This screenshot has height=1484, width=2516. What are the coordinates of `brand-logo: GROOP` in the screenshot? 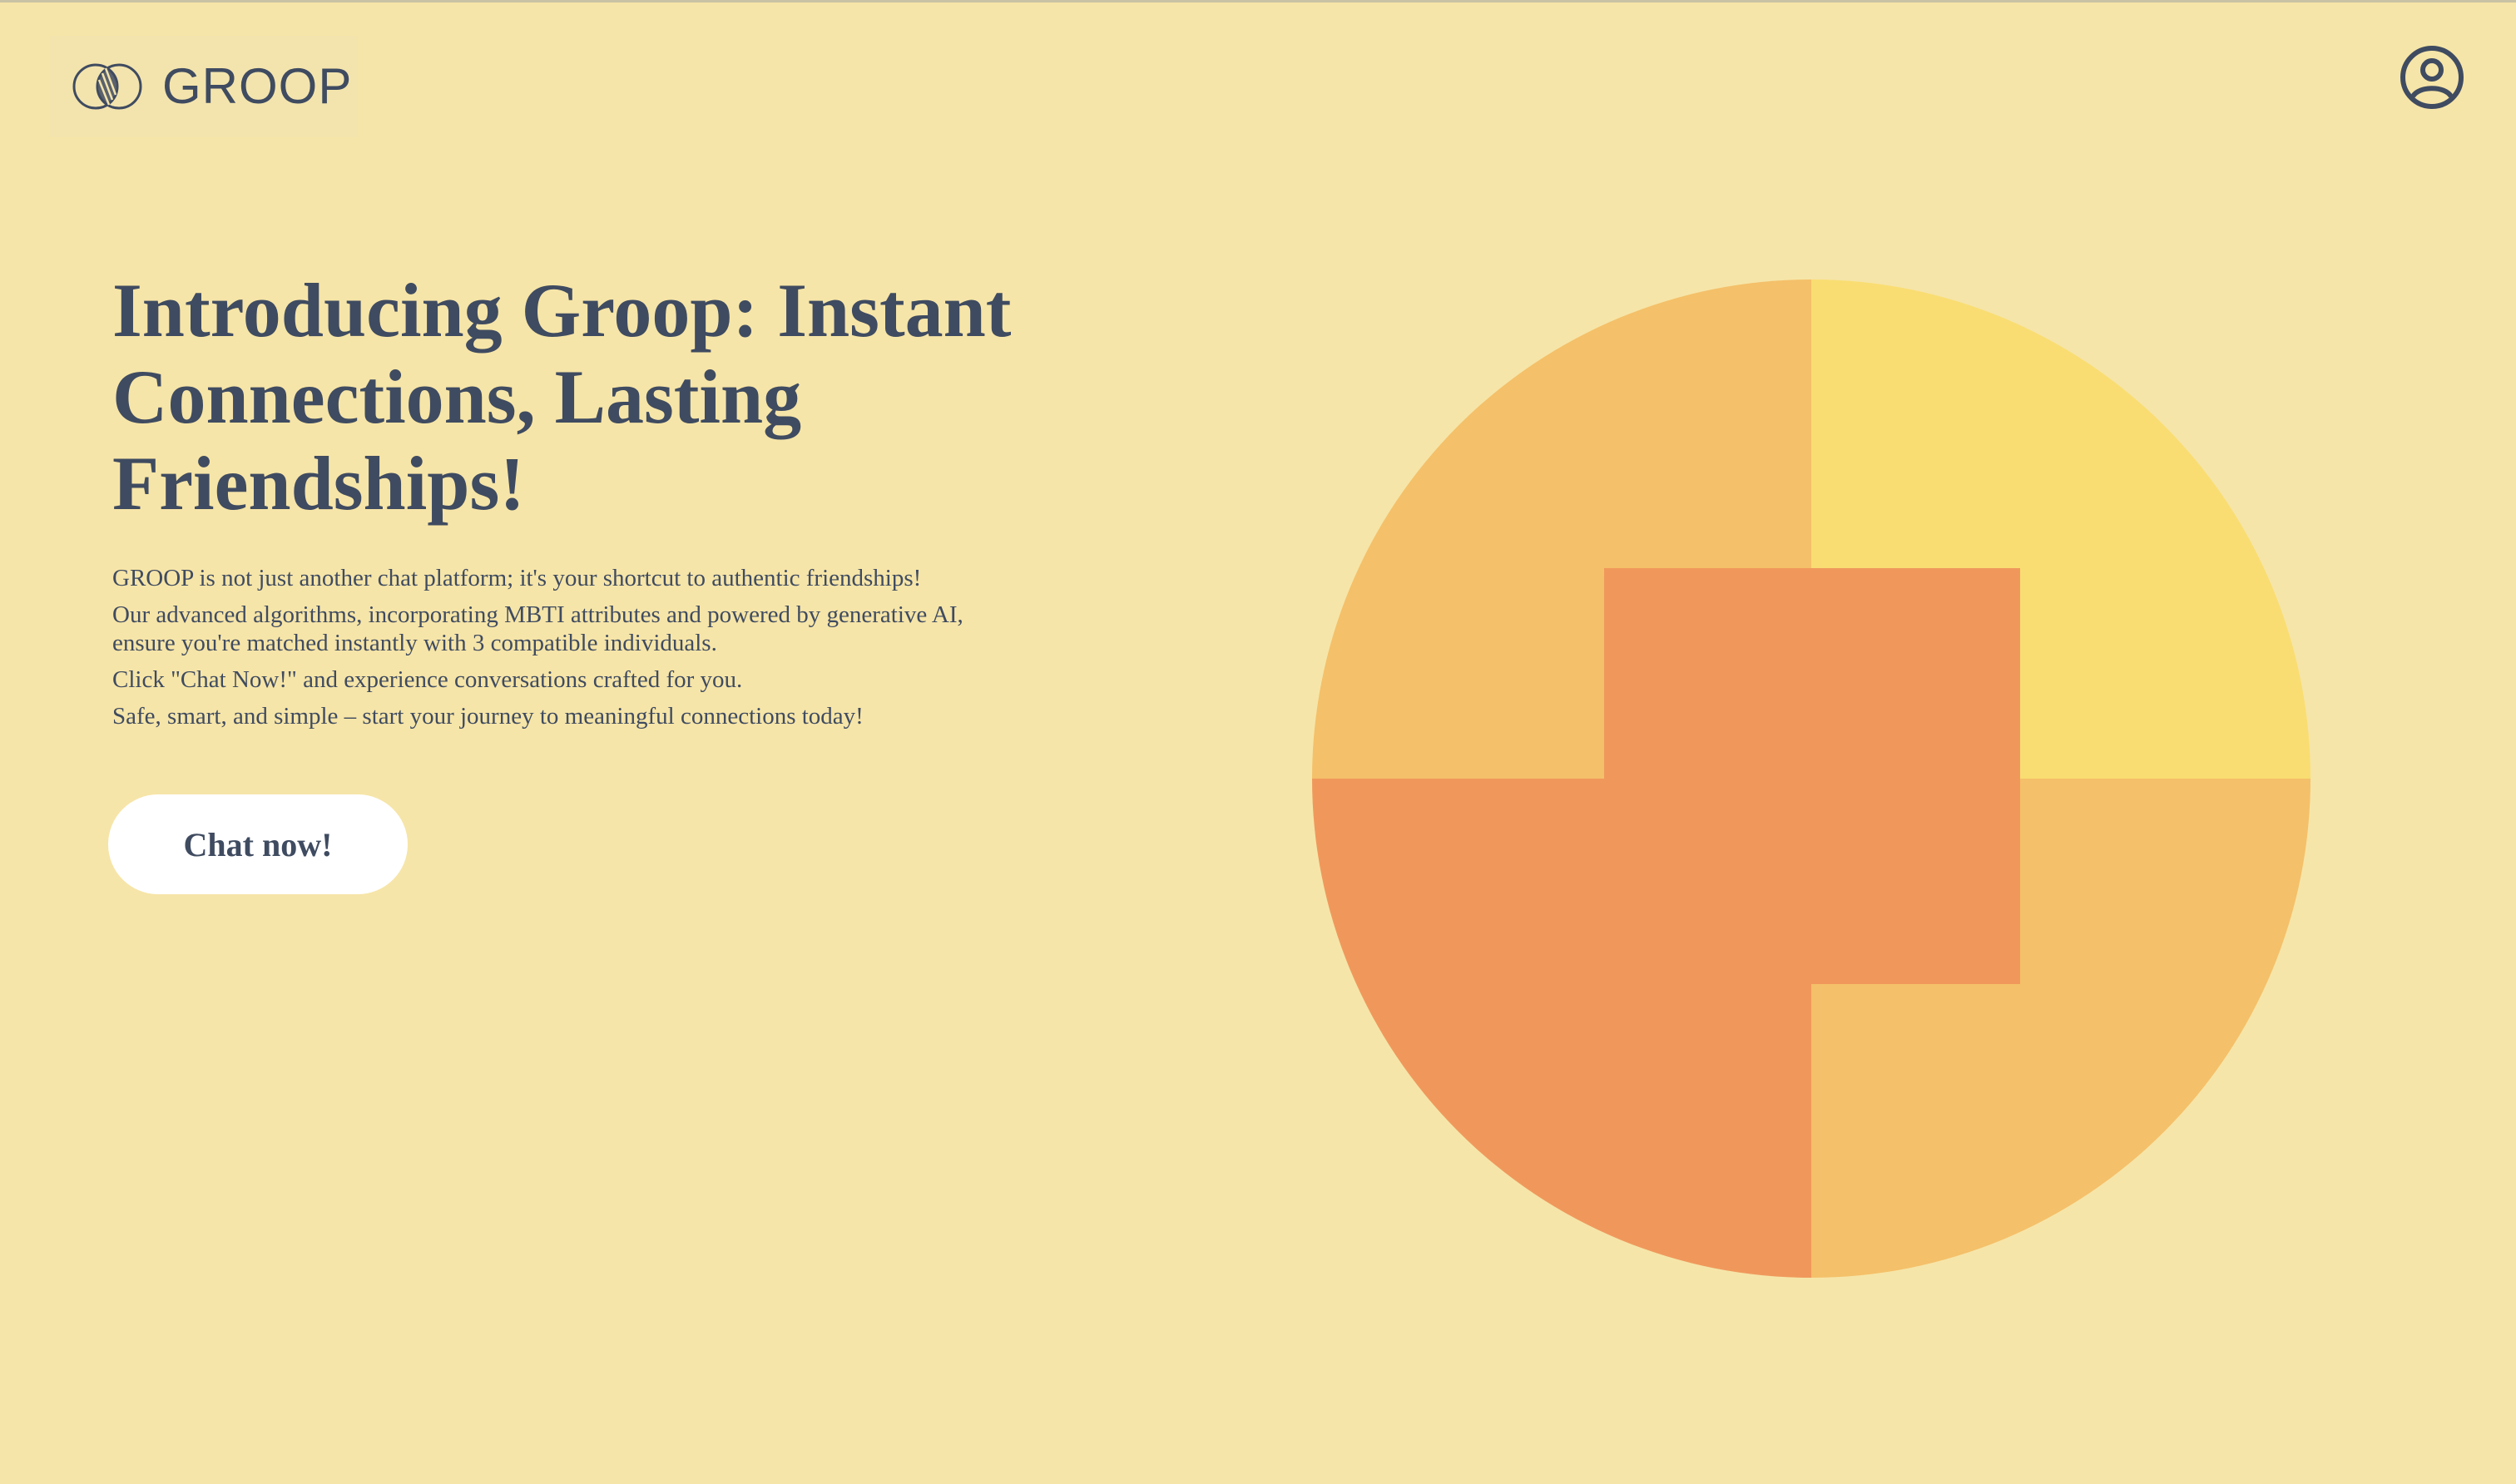 It's located at (204, 86).